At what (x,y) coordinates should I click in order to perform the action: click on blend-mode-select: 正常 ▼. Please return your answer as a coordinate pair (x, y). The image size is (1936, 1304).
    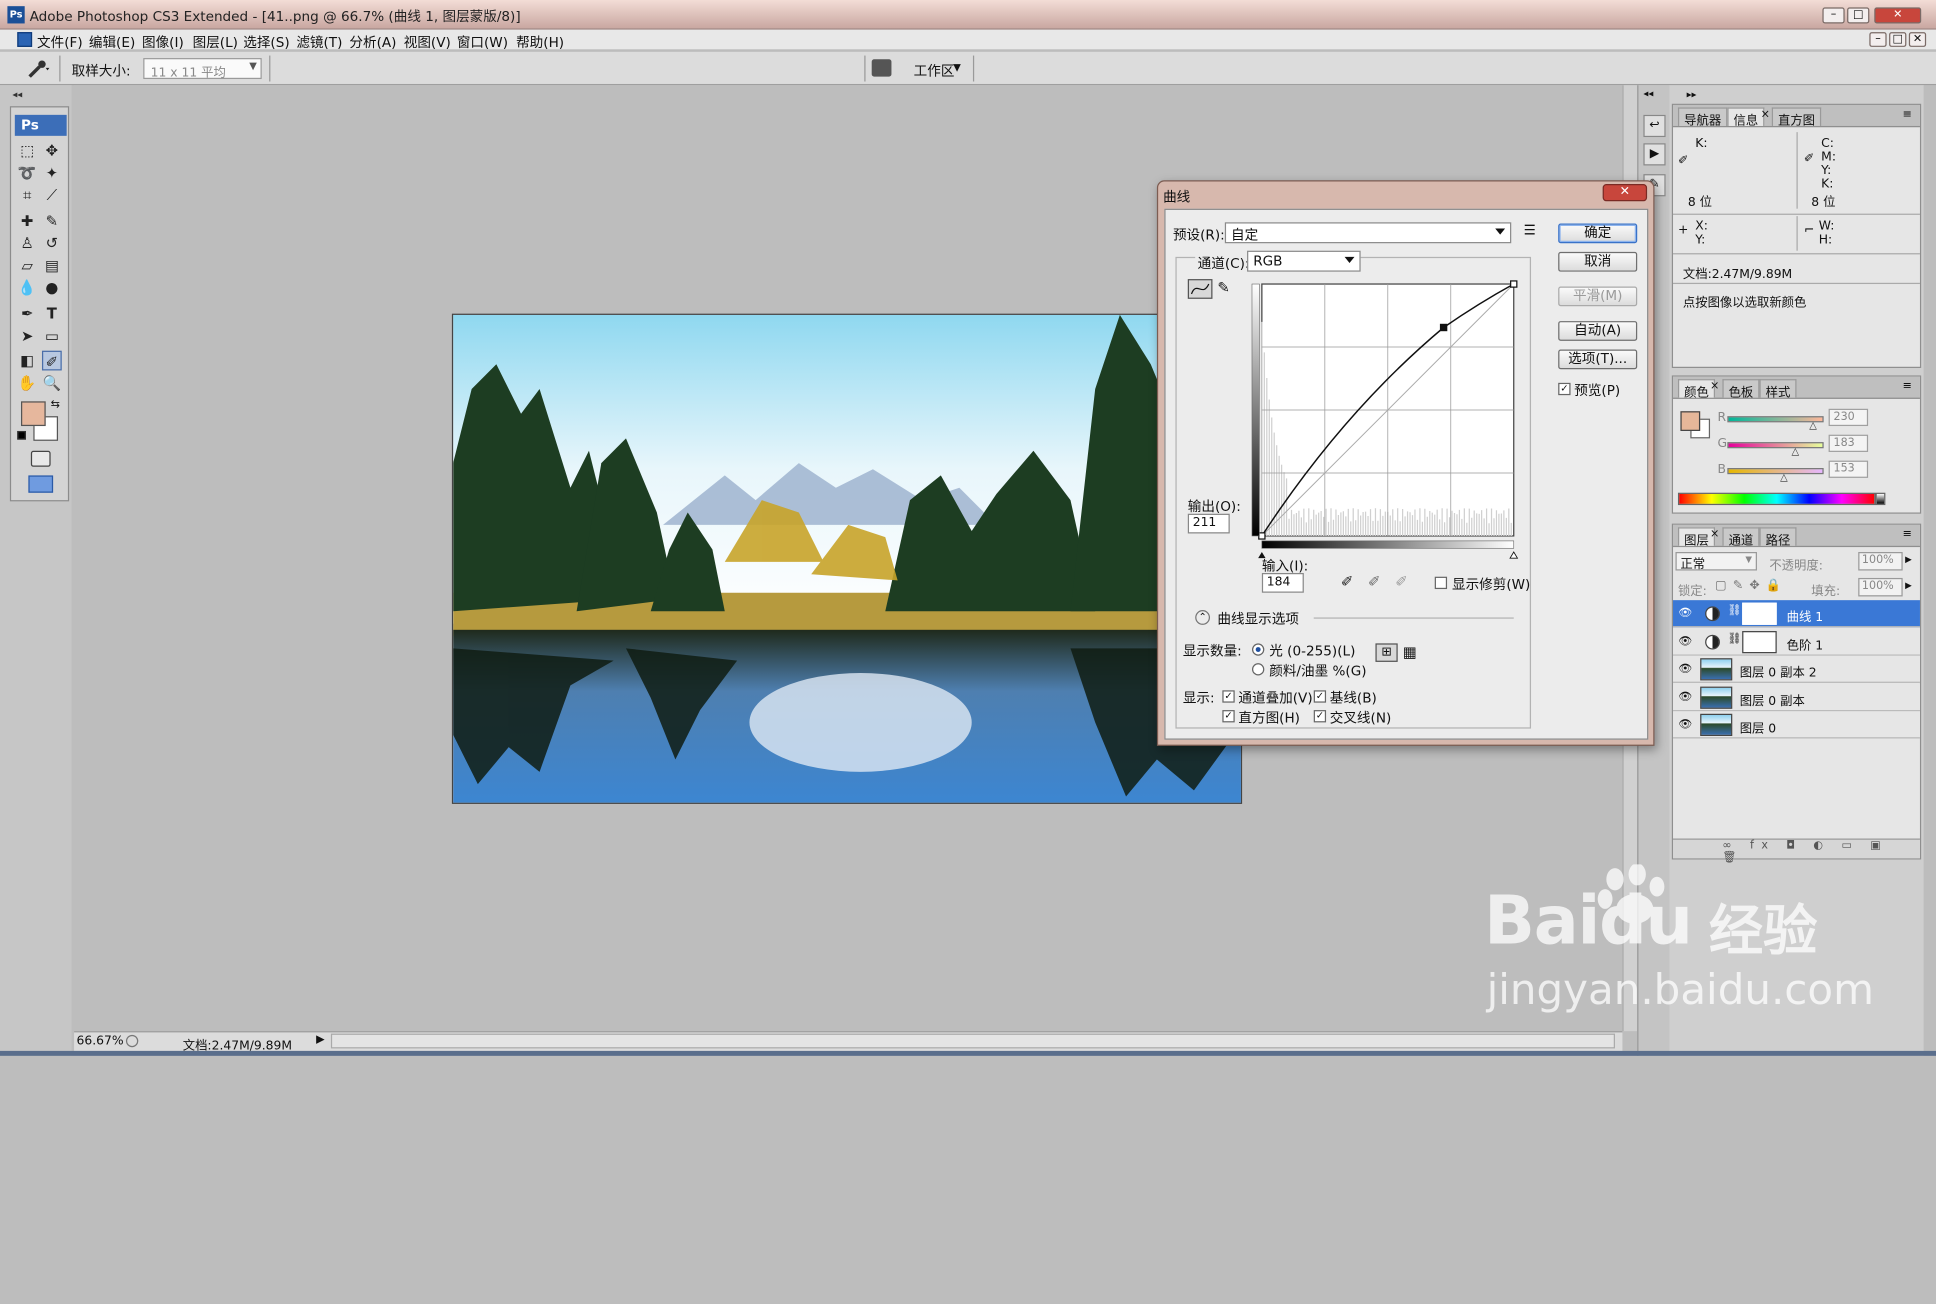
    Looking at the image, I should click on (1716, 562).